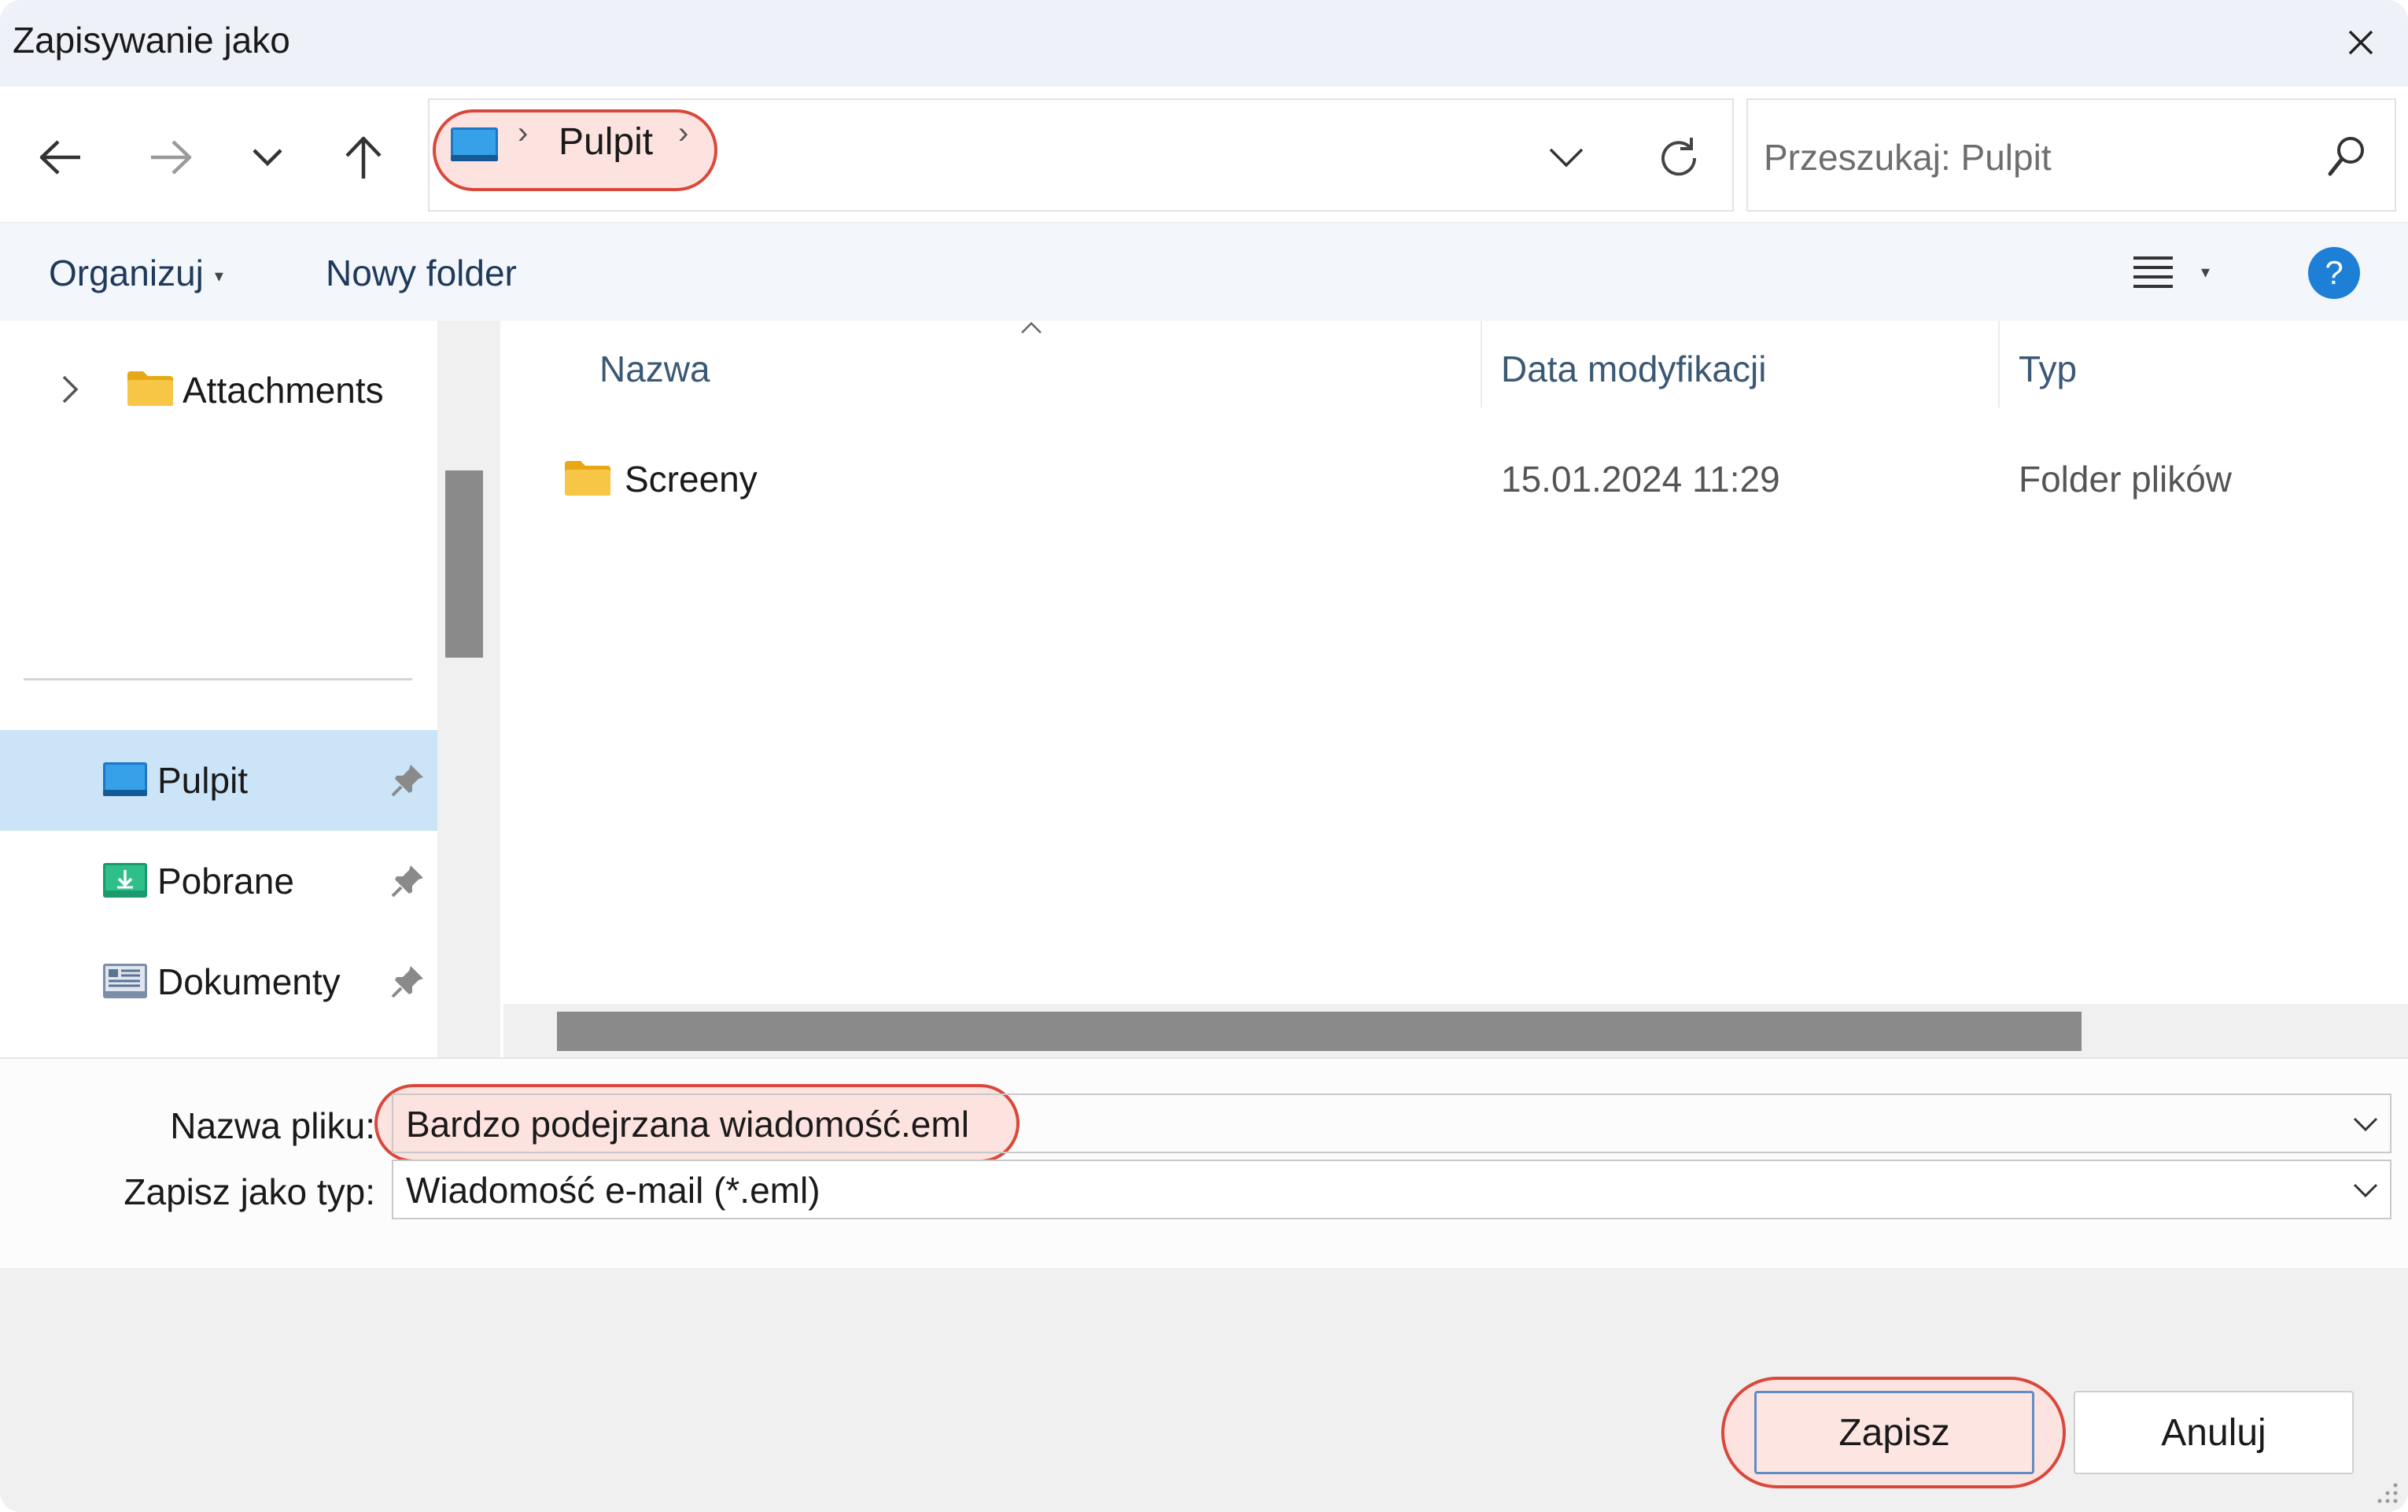  I want to click on sidebar-item-label: Dokumenty, so click(249, 981).